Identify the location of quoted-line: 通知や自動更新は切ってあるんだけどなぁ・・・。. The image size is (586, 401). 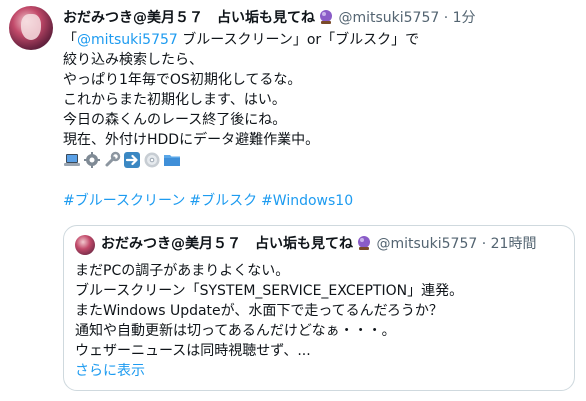
(235, 331).